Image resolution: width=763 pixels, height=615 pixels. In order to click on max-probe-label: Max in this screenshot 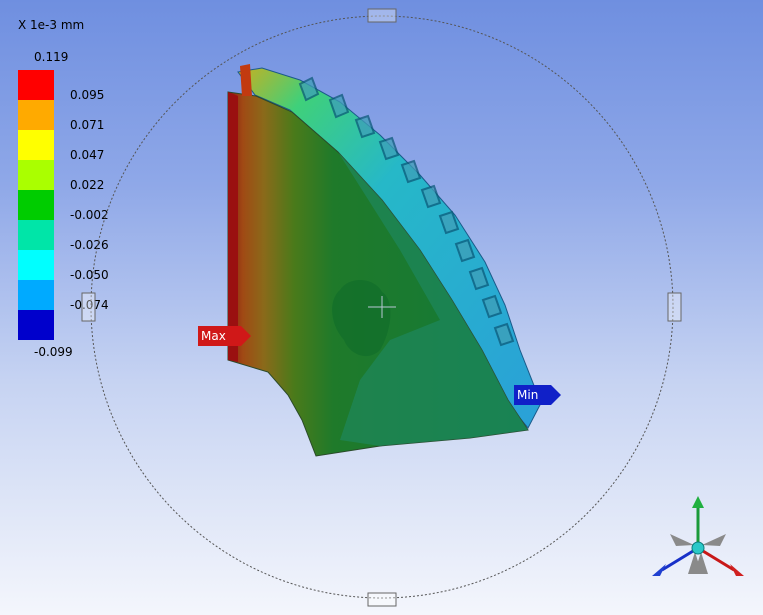, I will do `click(224, 336)`.